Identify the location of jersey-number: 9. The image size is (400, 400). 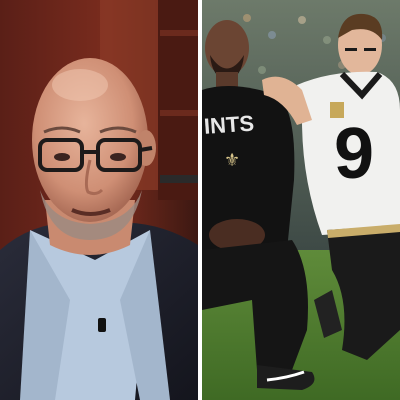
(354, 154).